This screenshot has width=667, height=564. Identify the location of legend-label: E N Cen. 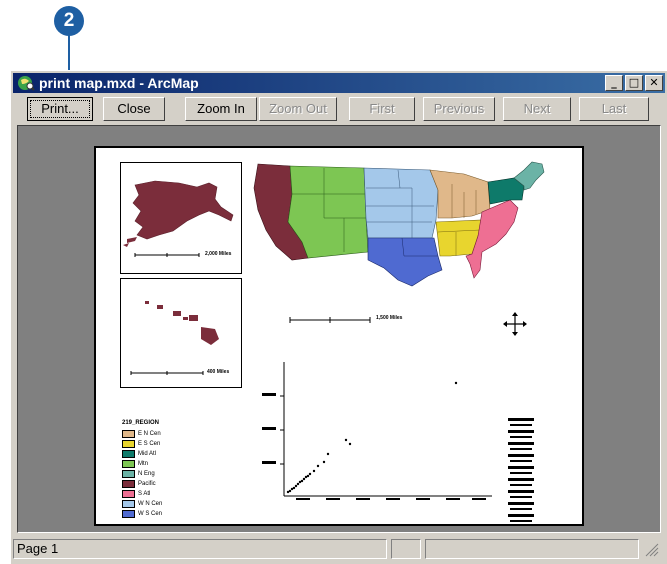
(149, 434).